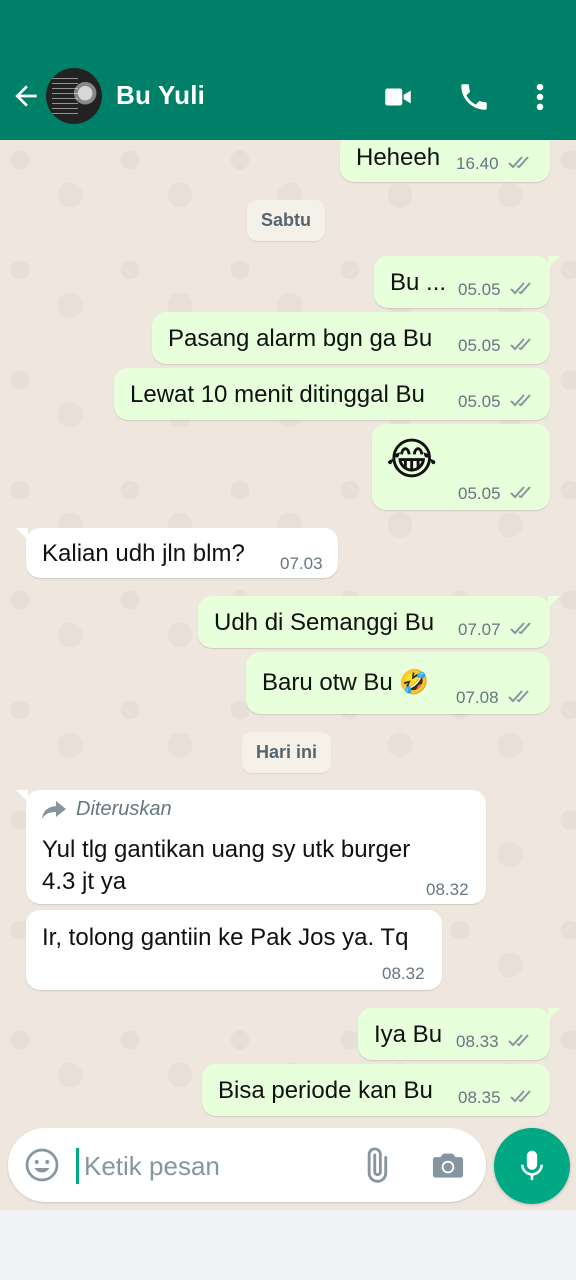 The width and height of the screenshot is (576, 1280). Describe the element at coordinates (277, 394) in the screenshot. I see `message-text: Lewat 10 menit ditinggal Bu` at that location.